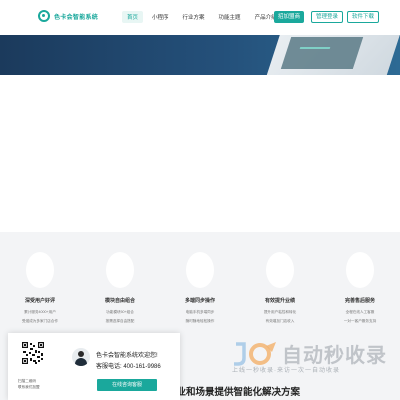 Image resolution: width=400 pixels, height=400 pixels. I want to click on qr-caption-line: 联系我们加盟, so click(29, 386).